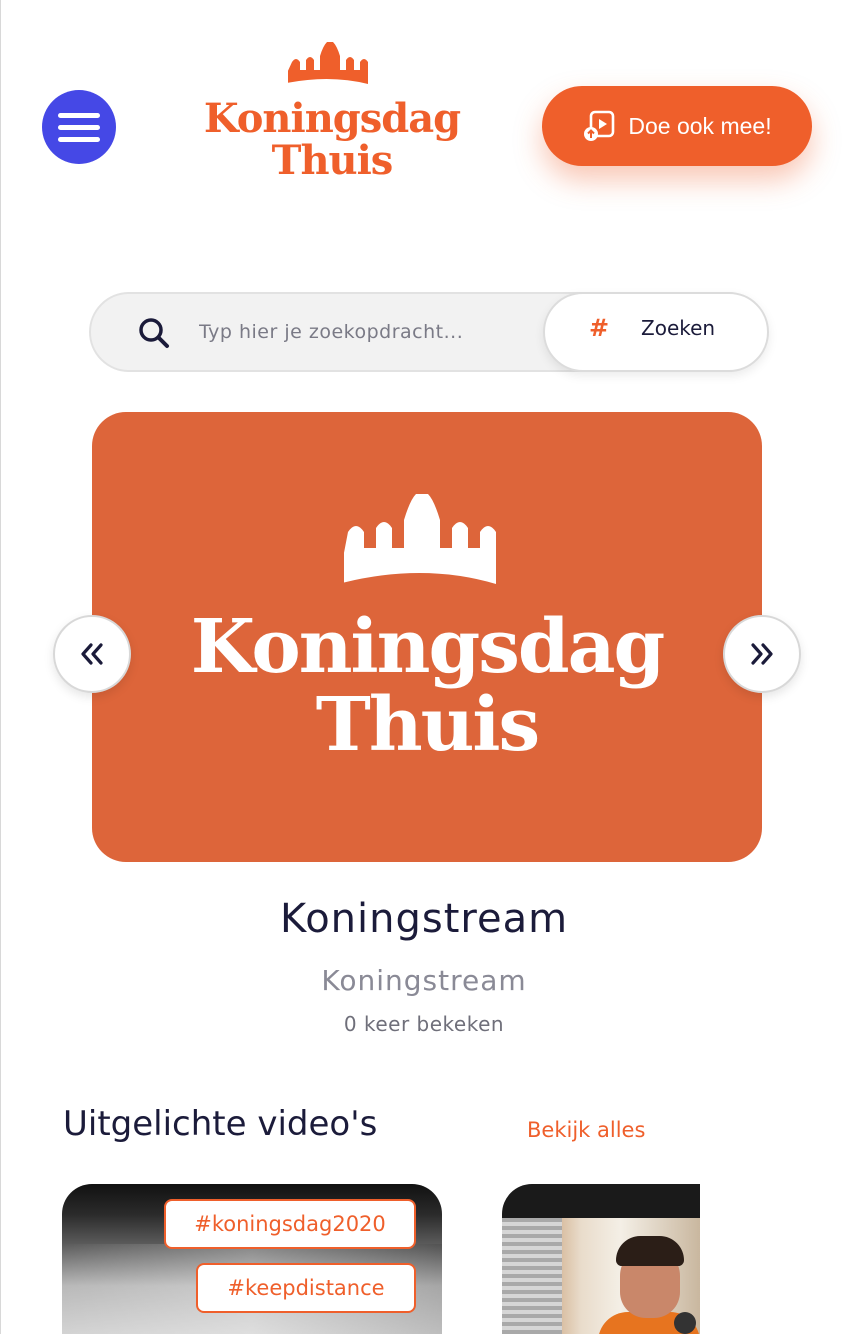 The width and height of the screenshot is (848, 1334). I want to click on video-card-thumbnail, so click(601, 1259).